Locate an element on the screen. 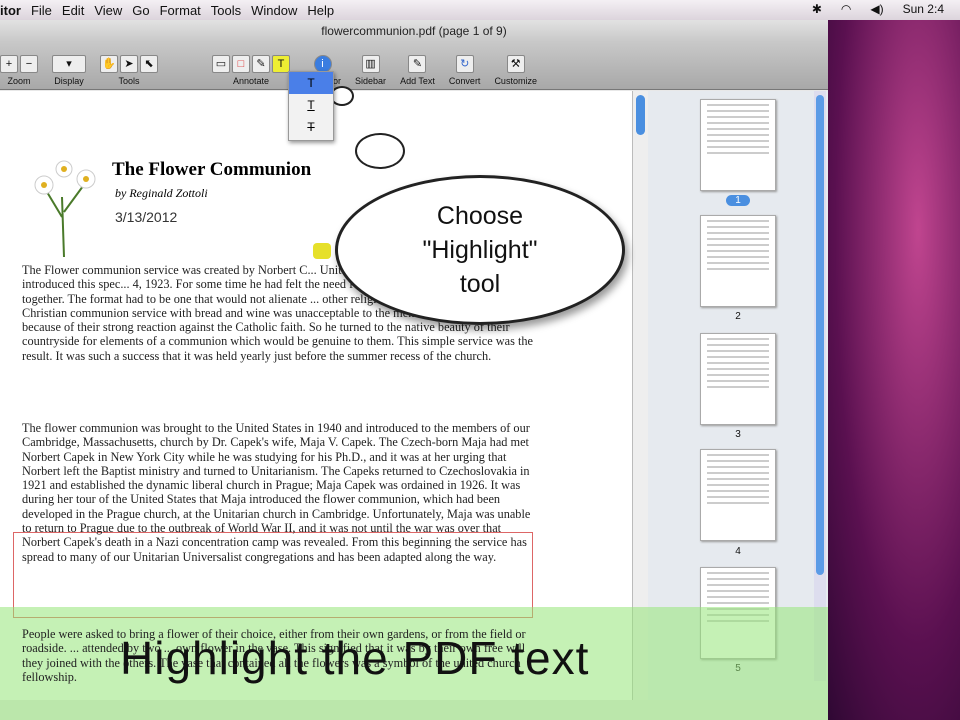  tools-label: Tools is located at coordinates (129, 81).